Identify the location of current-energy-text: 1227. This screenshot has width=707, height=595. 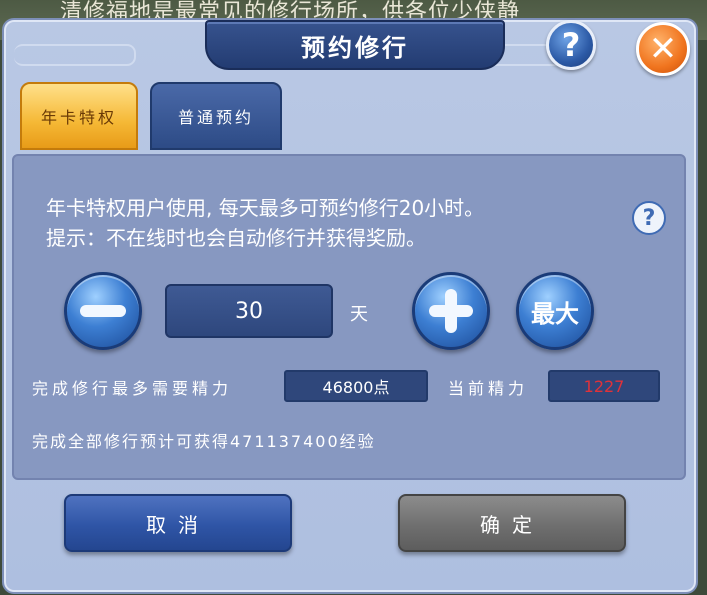
(604, 386).